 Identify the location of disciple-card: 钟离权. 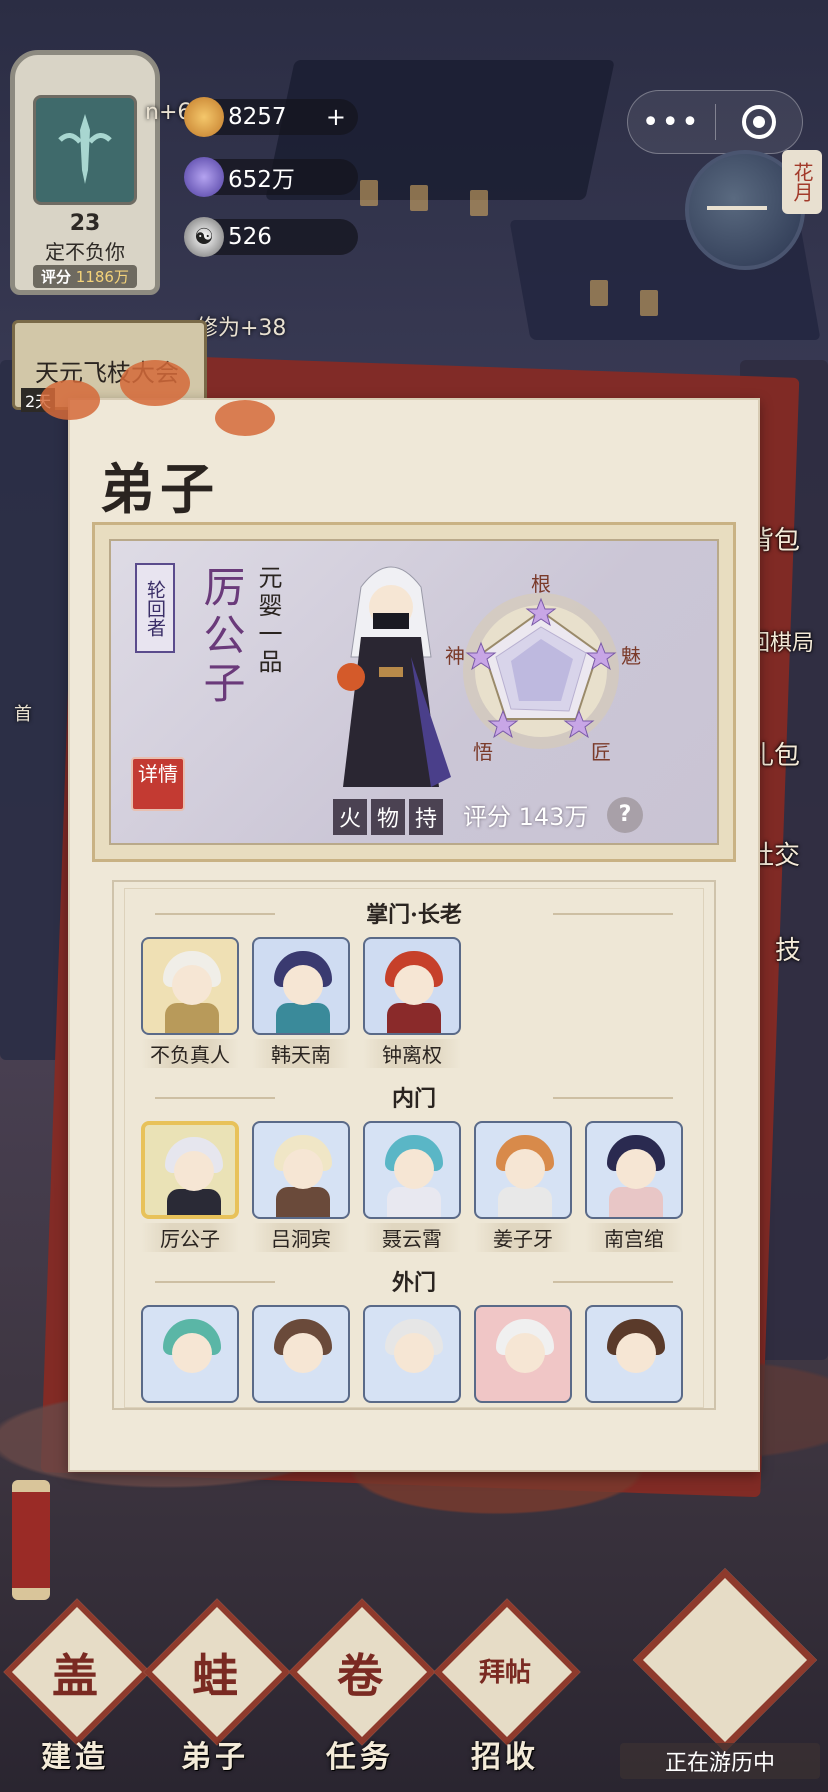
(412, 1005).